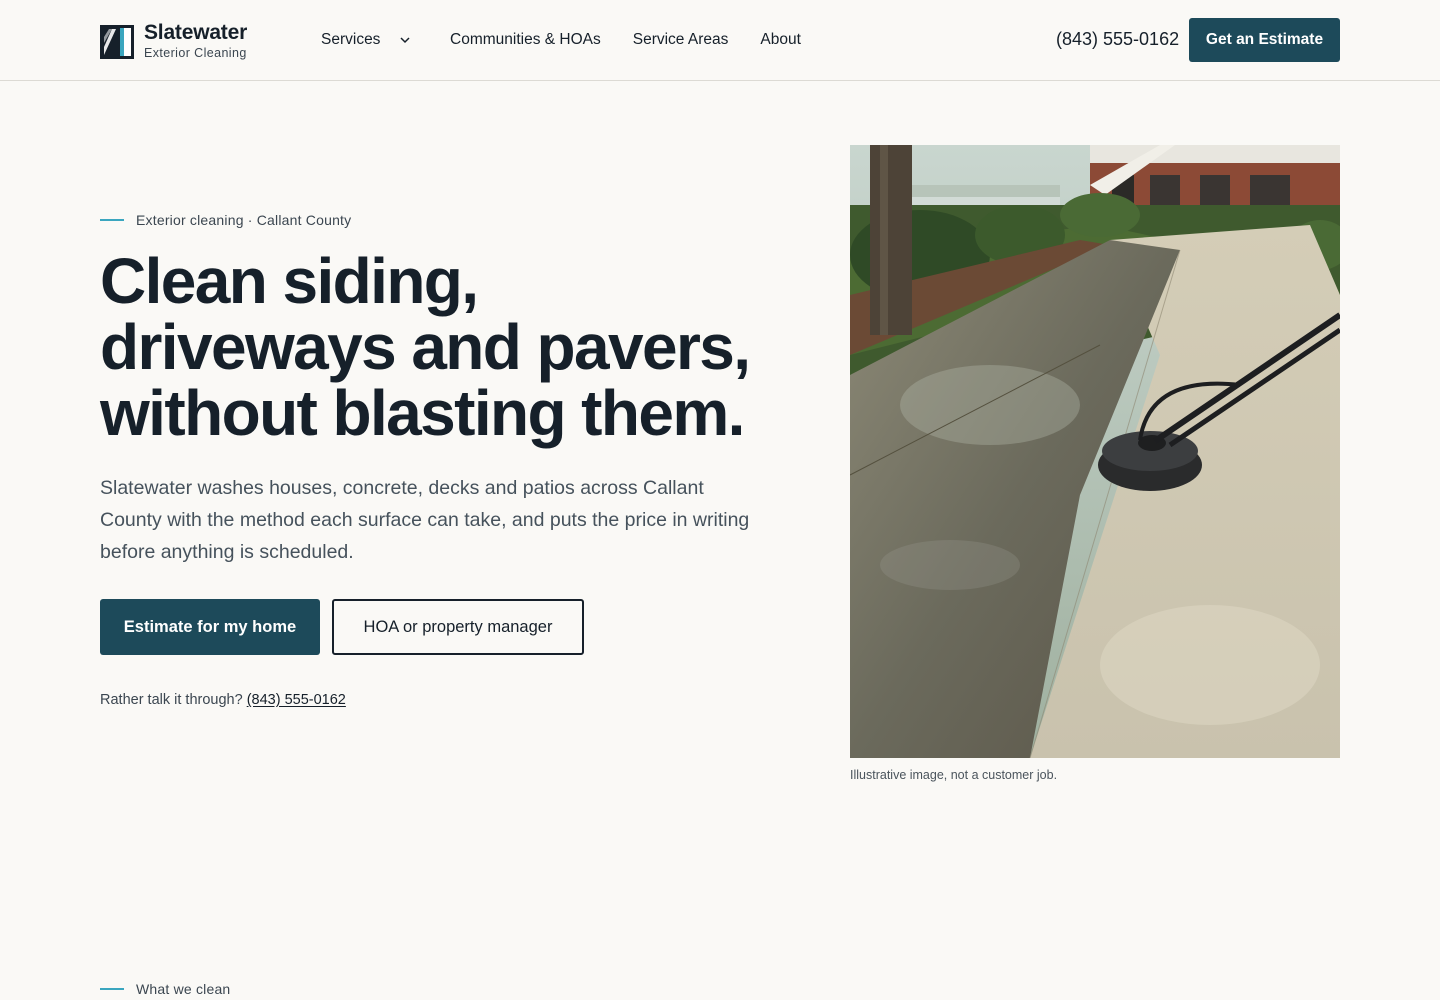 The image size is (1440, 1000). I want to click on hero-eyebrow-text: Exterior cleaning · Callant County, so click(244, 220).